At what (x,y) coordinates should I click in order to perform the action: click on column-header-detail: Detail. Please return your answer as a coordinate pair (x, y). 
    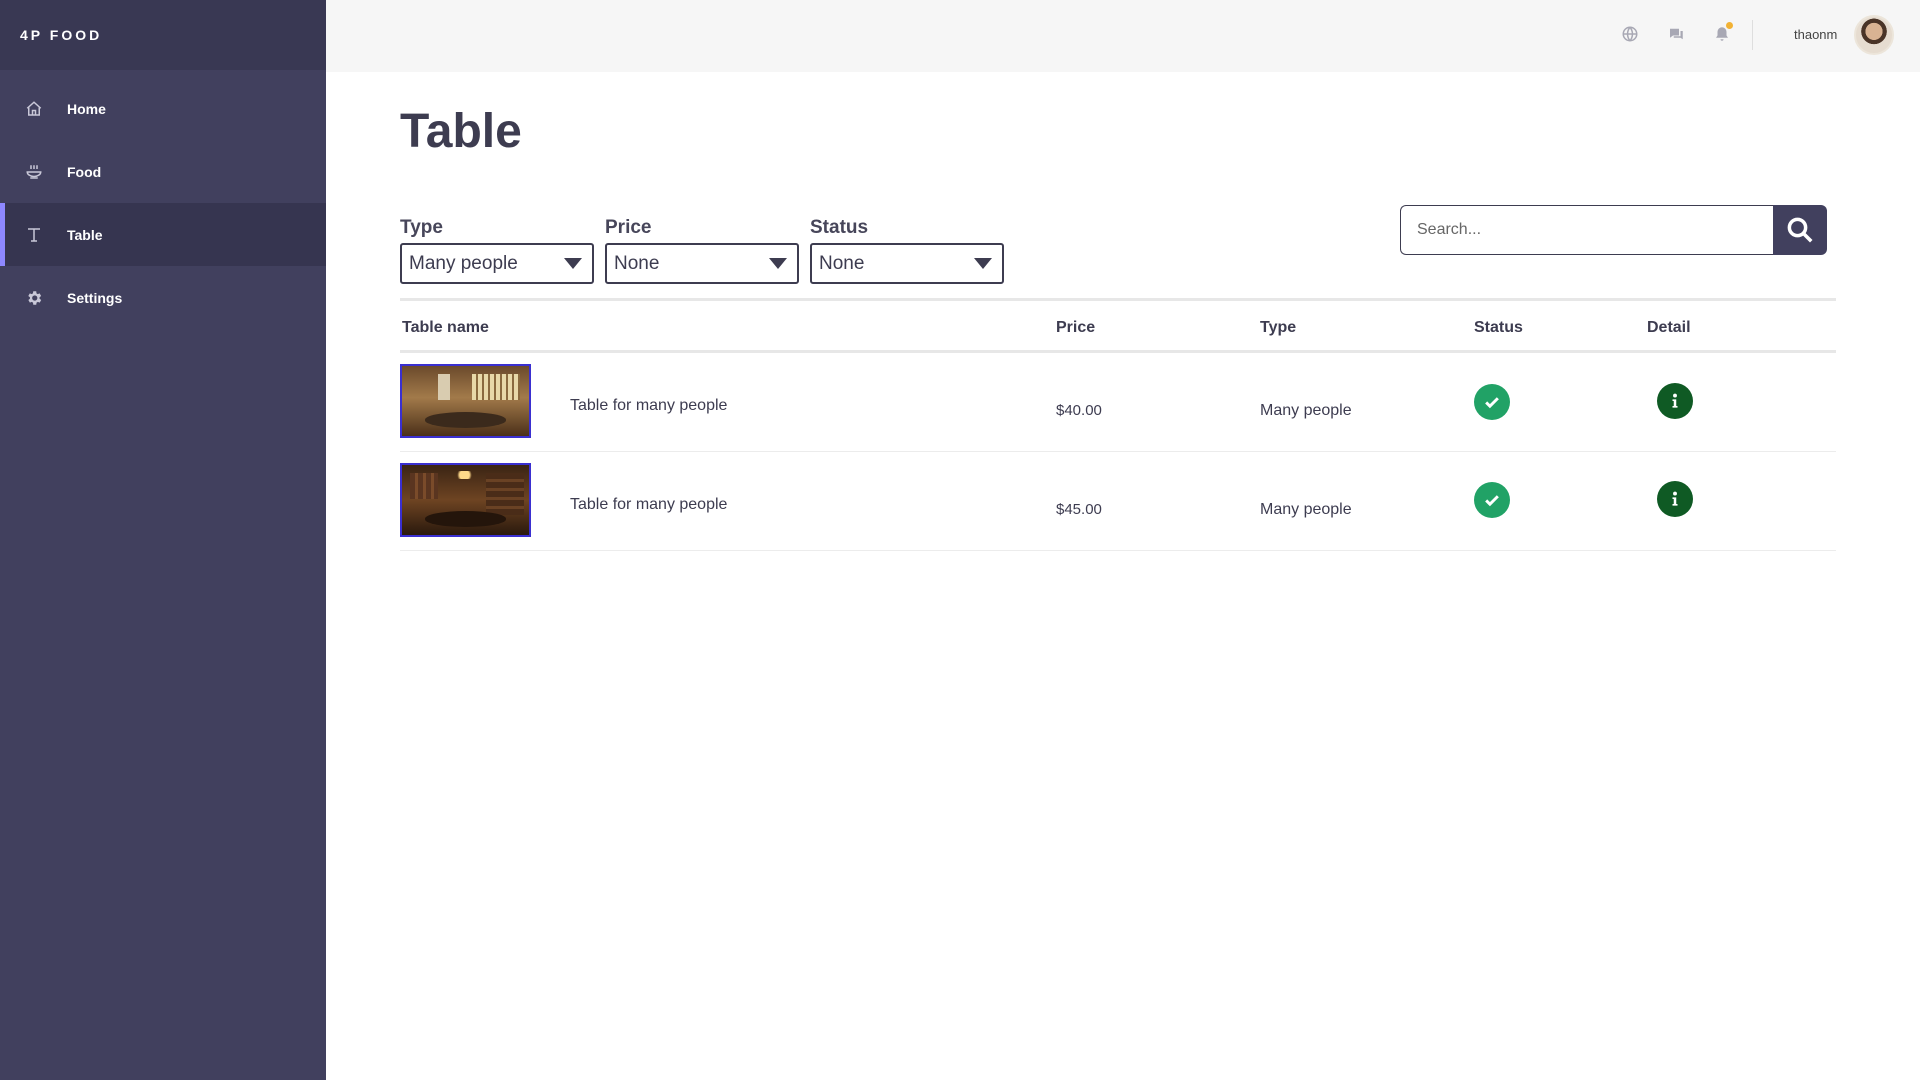
    Looking at the image, I should click on (1669, 327).